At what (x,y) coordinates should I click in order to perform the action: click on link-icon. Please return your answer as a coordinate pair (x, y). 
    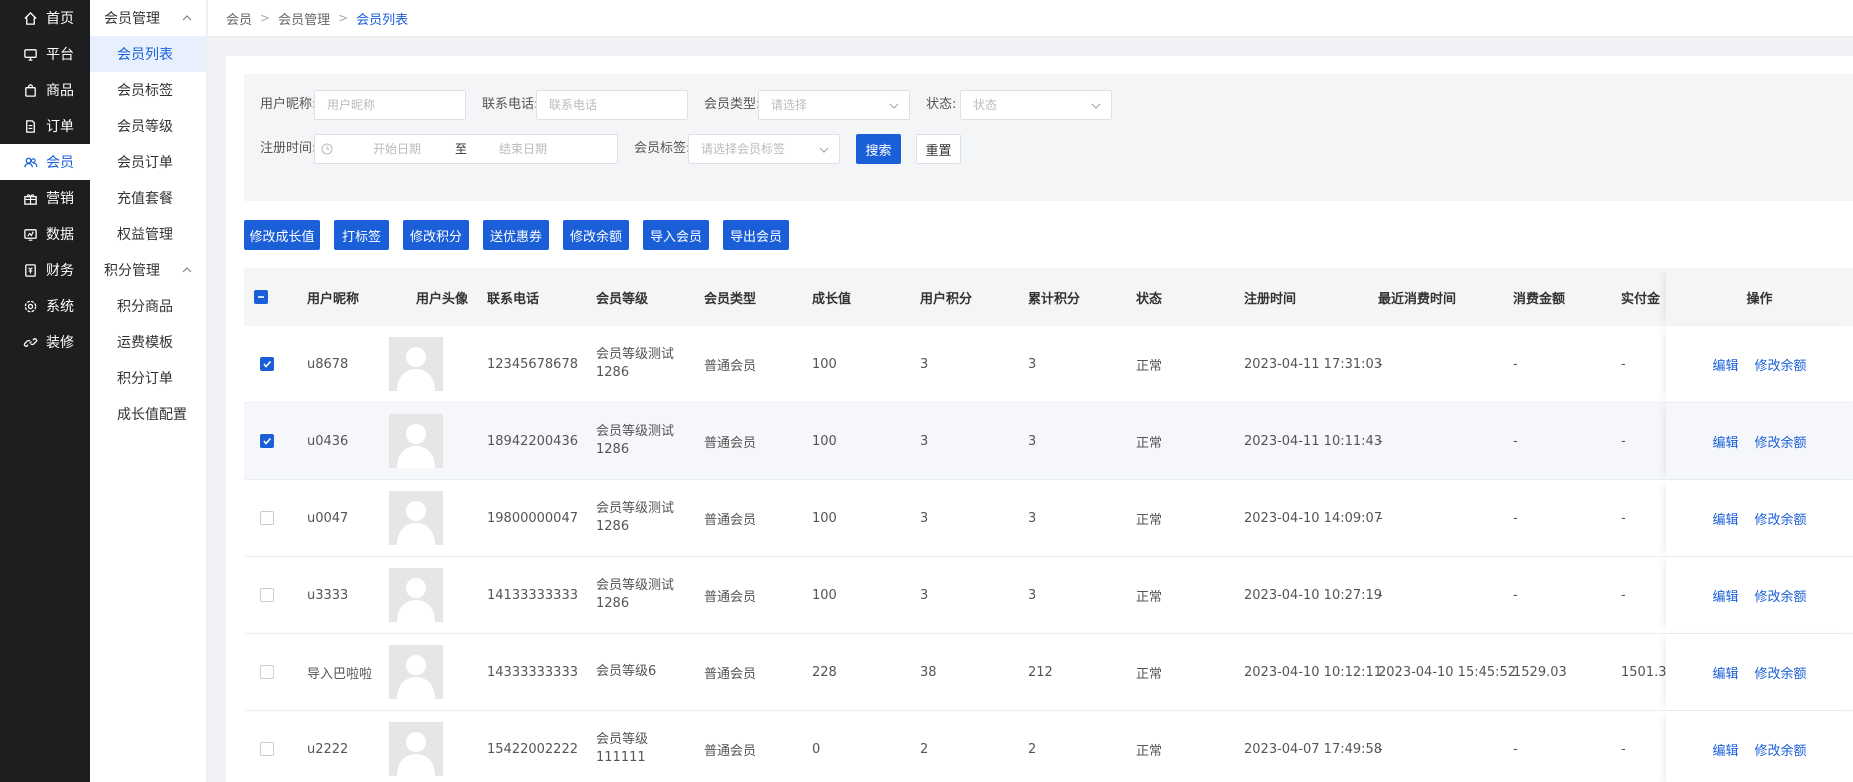
    Looking at the image, I should click on (30, 342).